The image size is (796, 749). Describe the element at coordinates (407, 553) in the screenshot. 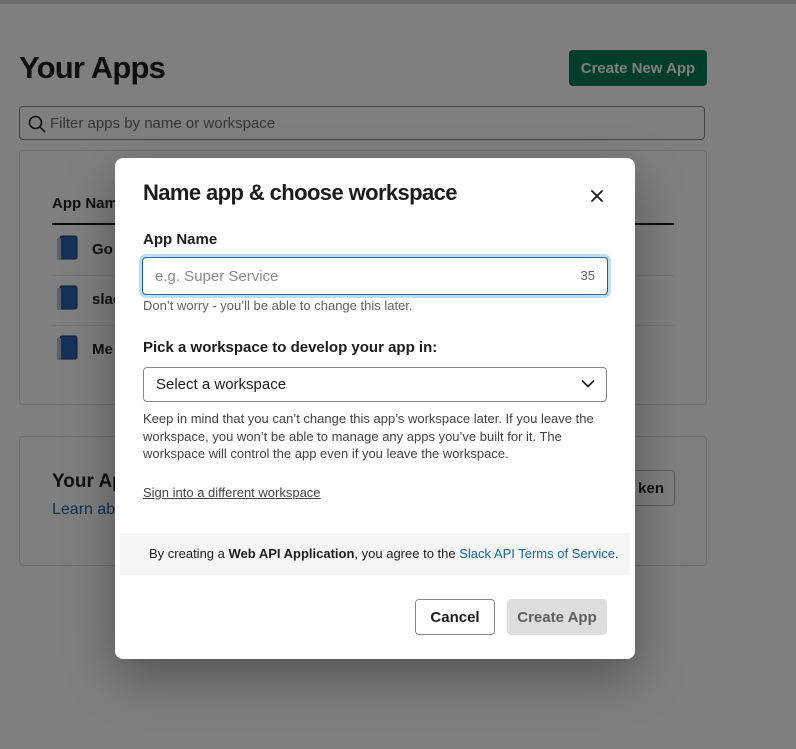

I see `terms-middle: , you agree to the` at that location.